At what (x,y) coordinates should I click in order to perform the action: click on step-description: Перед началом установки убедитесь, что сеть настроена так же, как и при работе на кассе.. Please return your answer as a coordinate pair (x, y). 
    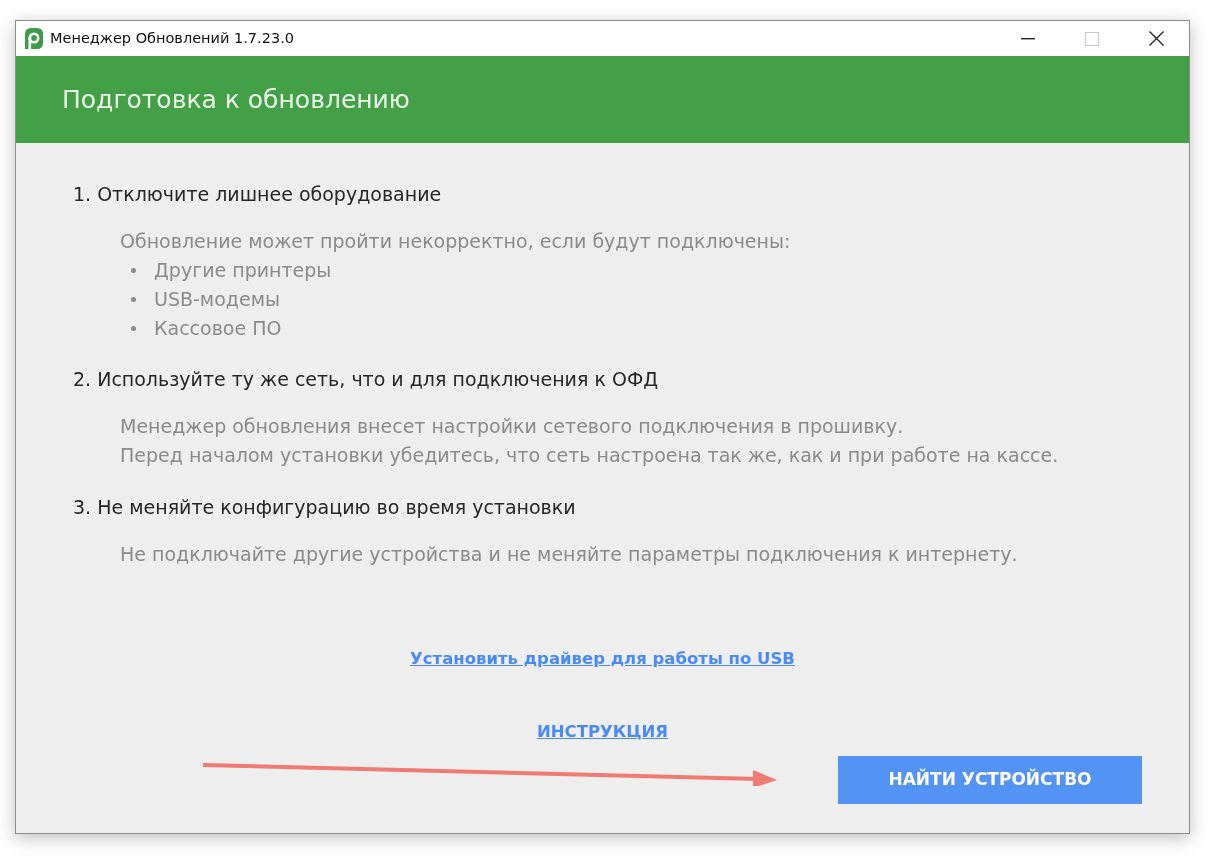
    Looking at the image, I should click on (589, 455).